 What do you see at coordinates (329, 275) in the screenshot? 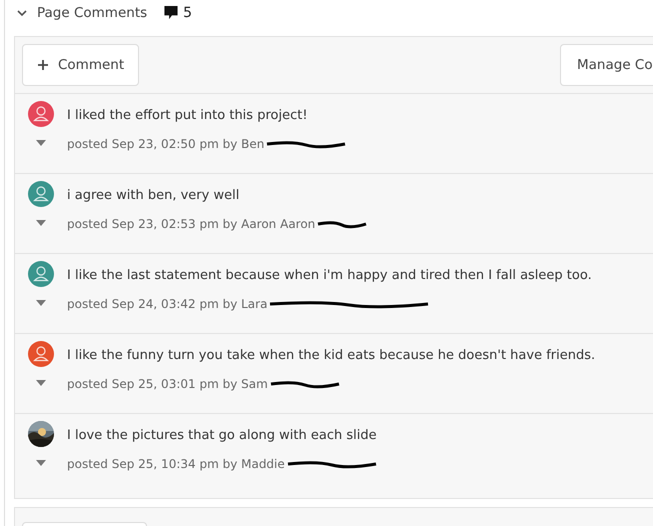
I see `comment-text: I like the last statement because when i'm happy and tired then I fall asleep too.` at bounding box center [329, 275].